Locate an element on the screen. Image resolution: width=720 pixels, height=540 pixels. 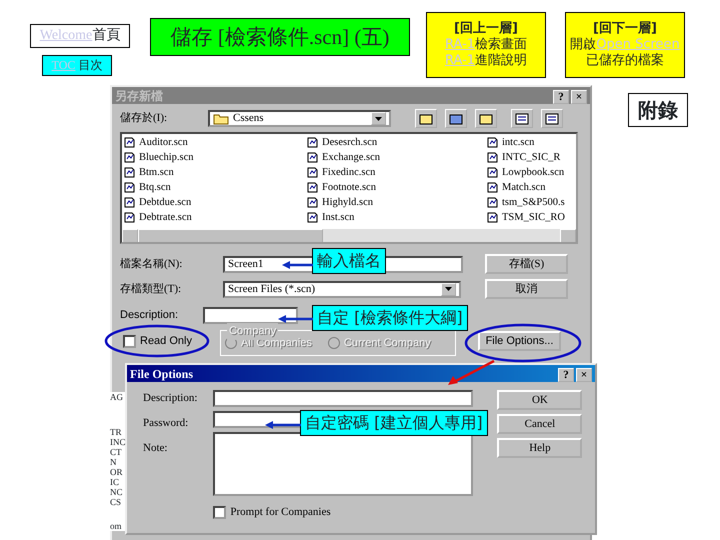
nav-text: [回上一層] is located at coordinates (486, 28).